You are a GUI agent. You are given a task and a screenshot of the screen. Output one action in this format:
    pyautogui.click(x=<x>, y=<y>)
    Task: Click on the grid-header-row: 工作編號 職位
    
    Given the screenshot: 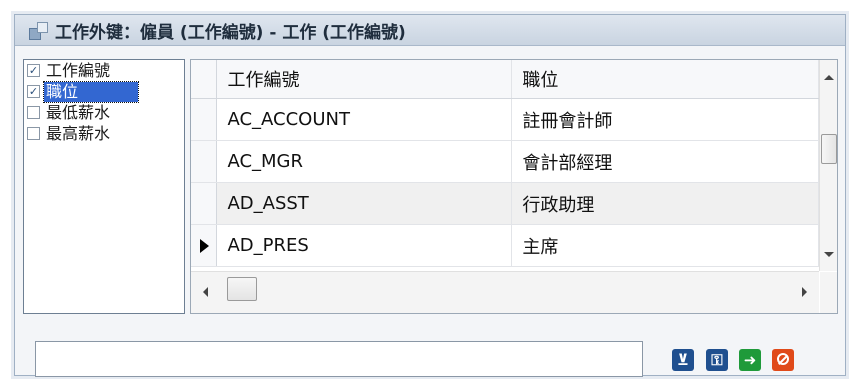 What is the action you would take?
    pyautogui.click(x=505, y=79)
    